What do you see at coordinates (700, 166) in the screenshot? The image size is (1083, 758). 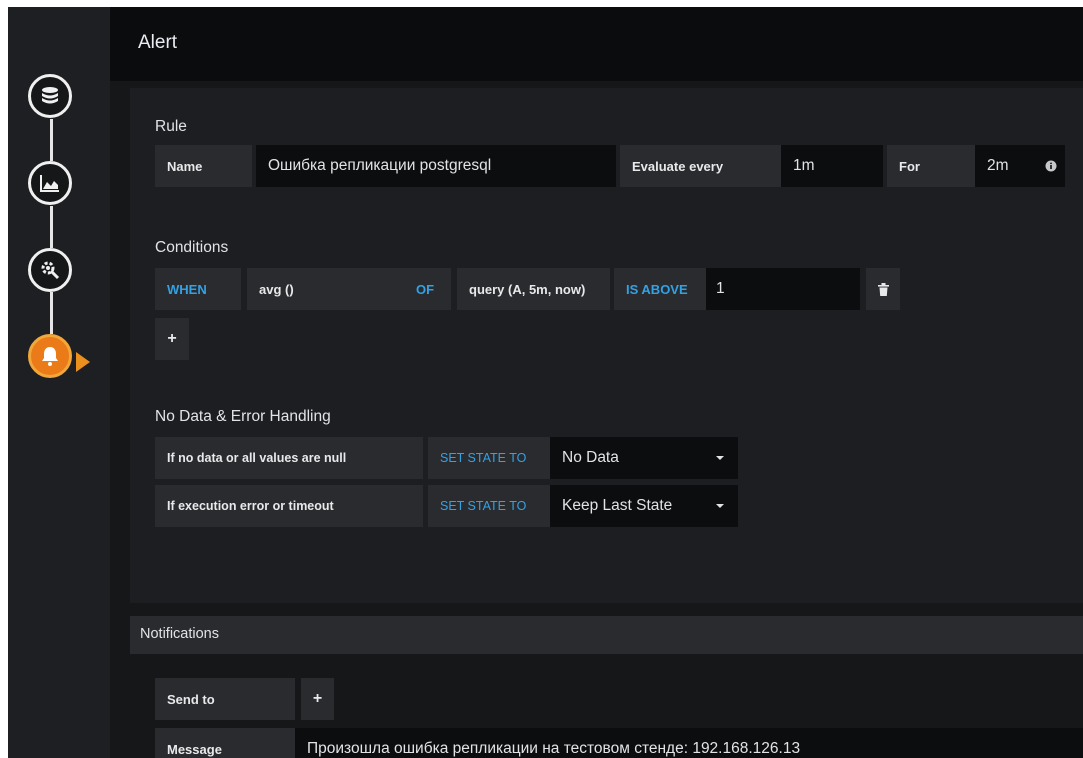 I see `evaluate-every-label: Evaluate every` at bounding box center [700, 166].